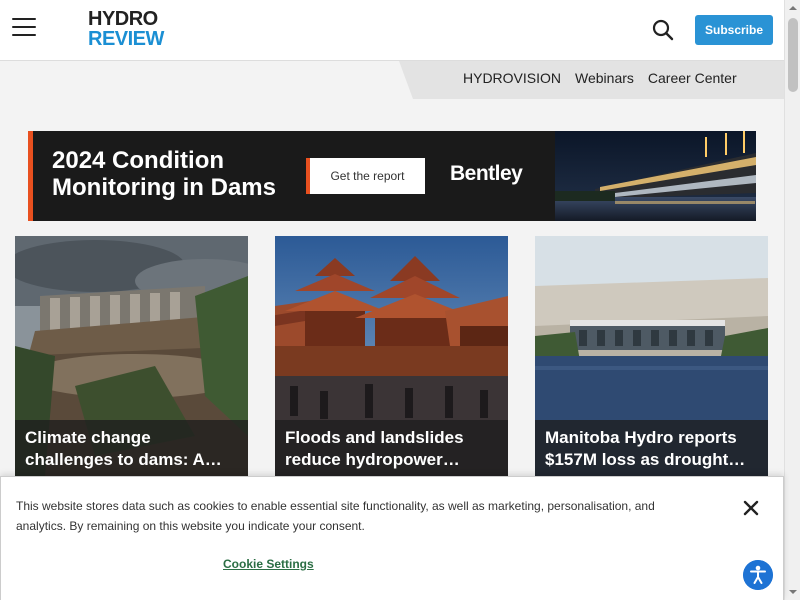 The width and height of the screenshot is (800, 600). What do you see at coordinates (734, 30) in the screenshot?
I see `subscribe-button: Subscribe` at bounding box center [734, 30].